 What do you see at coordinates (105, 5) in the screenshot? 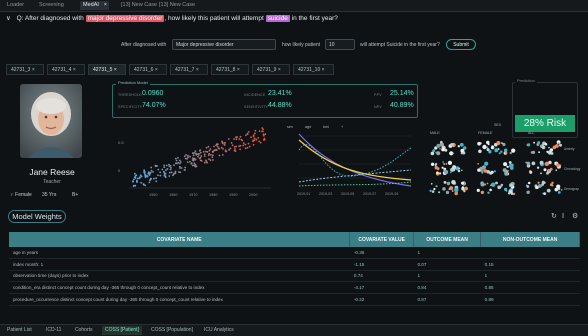
I see `close-icon: ×` at bounding box center [105, 5].